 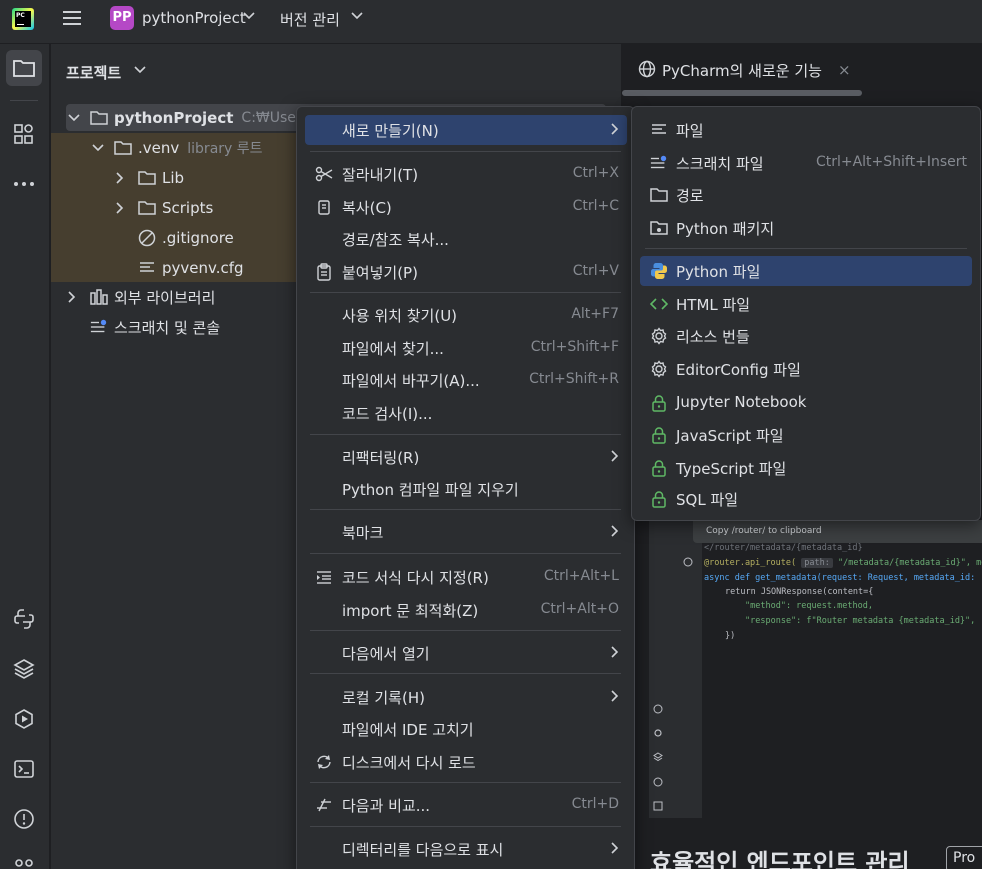 I want to click on folder-icon, so click(x=147, y=208).